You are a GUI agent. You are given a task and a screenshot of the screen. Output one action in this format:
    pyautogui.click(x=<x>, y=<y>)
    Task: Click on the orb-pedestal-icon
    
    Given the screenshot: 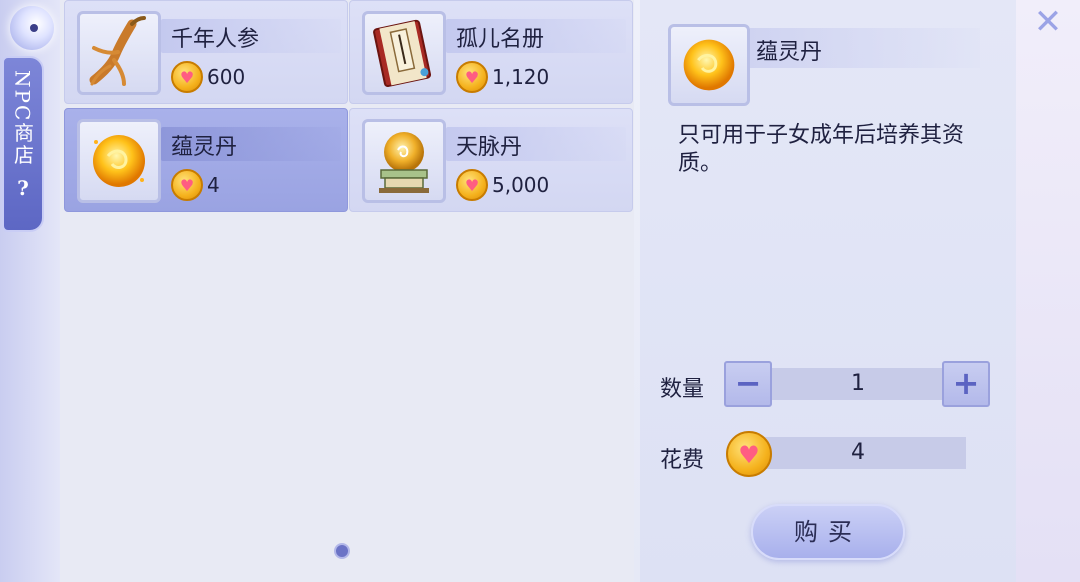 What is the action you would take?
    pyautogui.click(x=404, y=161)
    